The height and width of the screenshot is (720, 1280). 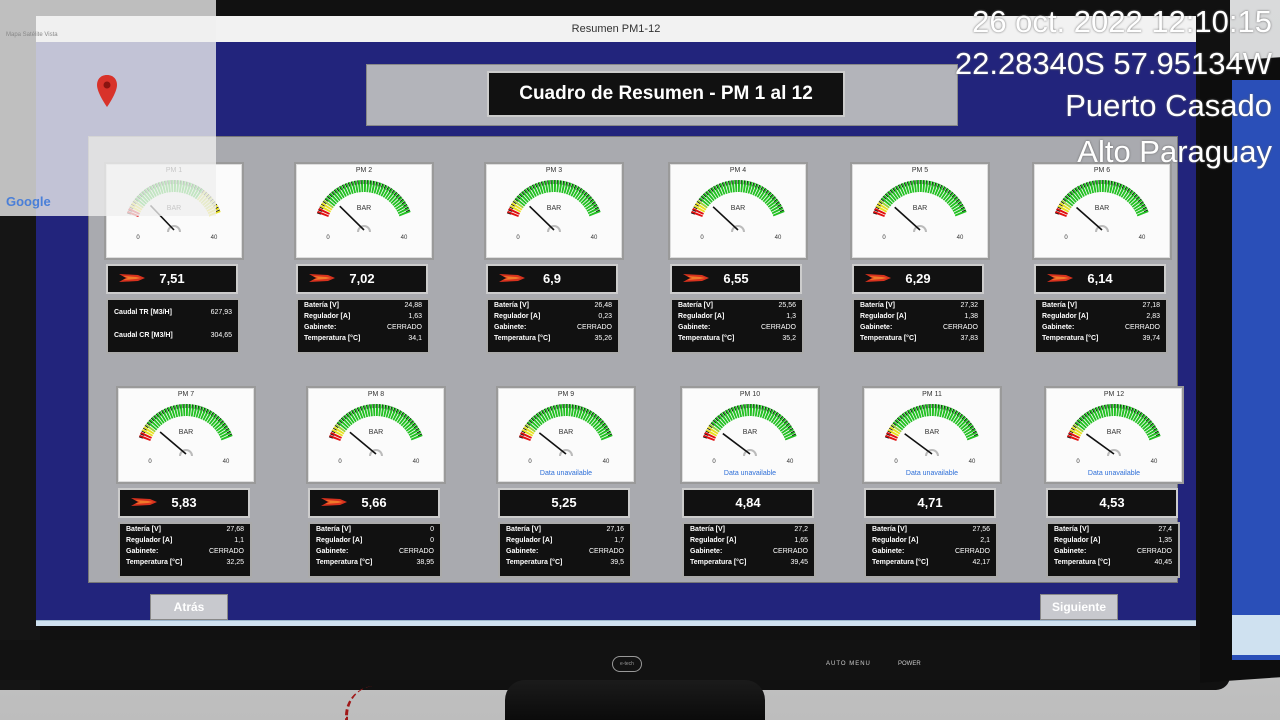 I want to click on flame-icon, so click(x=1060, y=278).